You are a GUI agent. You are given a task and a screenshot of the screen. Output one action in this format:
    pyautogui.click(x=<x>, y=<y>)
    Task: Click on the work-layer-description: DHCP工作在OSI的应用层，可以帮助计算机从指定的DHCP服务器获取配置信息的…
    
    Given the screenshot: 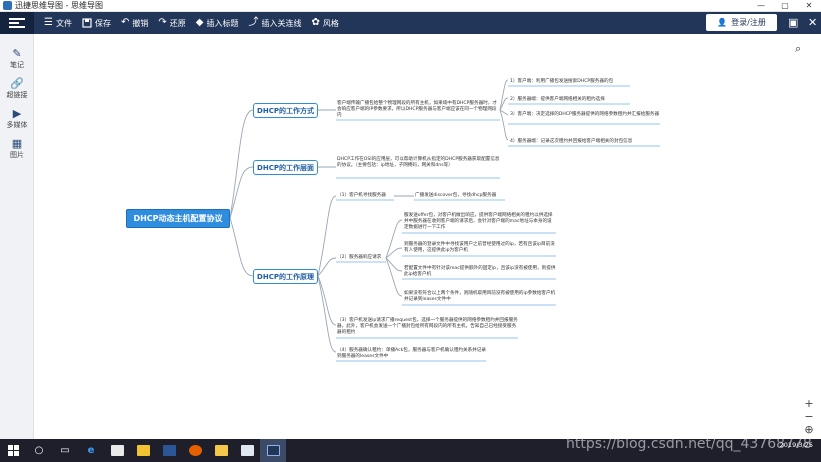 What is the action you would take?
    pyautogui.click(x=419, y=163)
    